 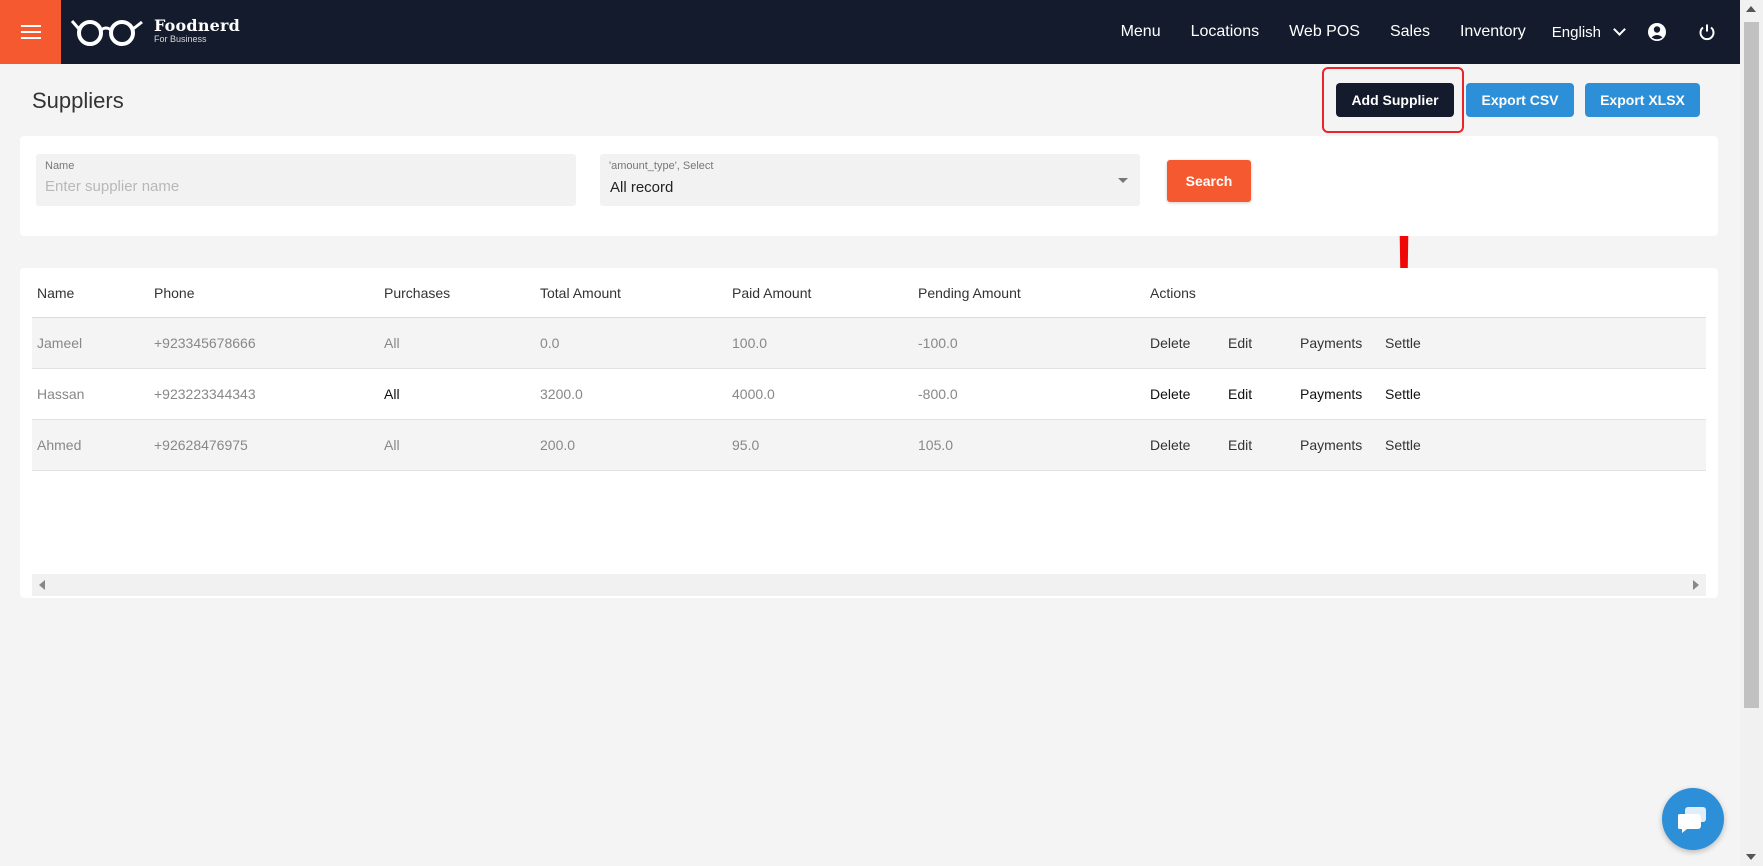 I want to click on header-name: Name, so click(x=55, y=292).